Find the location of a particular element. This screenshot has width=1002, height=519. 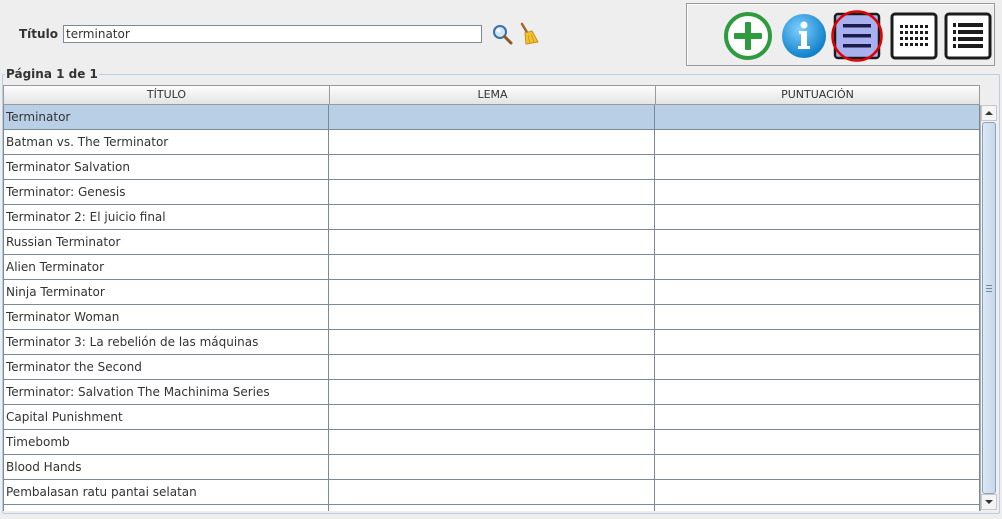

vertical-scrollbar is located at coordinates (988, 308).